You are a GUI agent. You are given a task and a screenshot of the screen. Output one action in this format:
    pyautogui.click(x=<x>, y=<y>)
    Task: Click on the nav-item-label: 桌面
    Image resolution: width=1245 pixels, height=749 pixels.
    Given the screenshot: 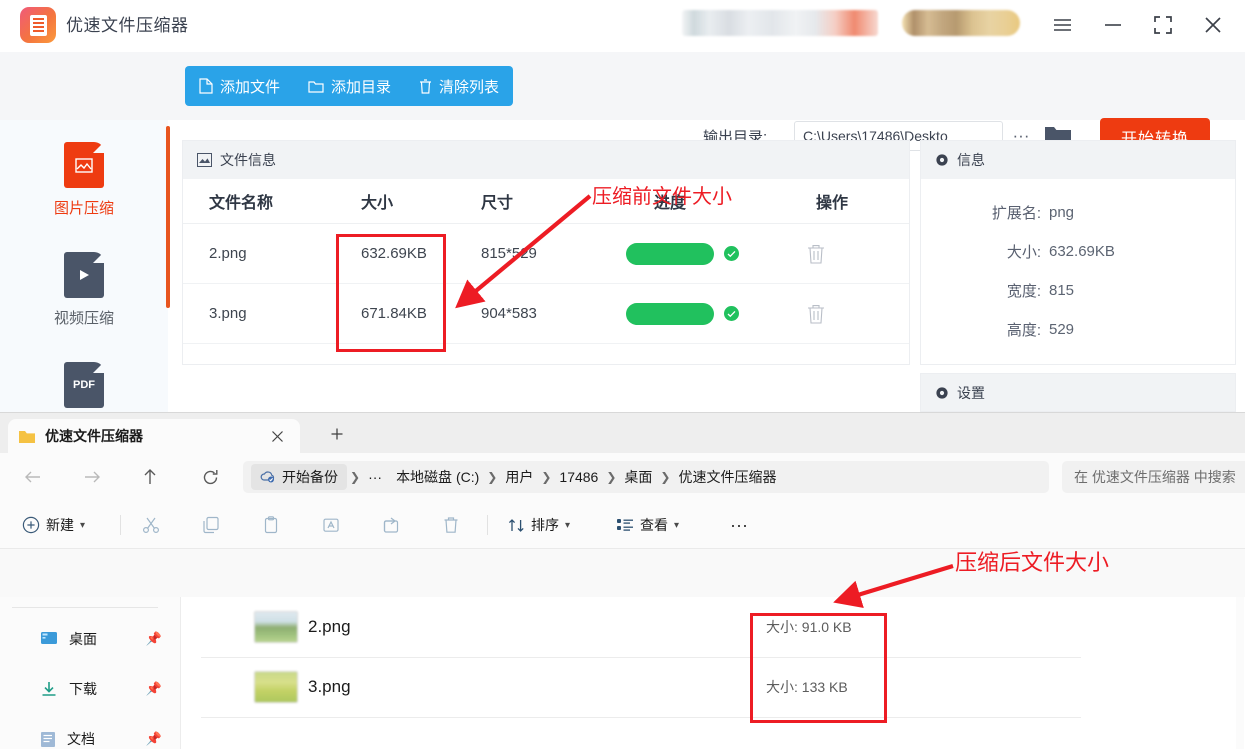 What is the action you would take?
    pyautogui.click(x=83, y=639)
    